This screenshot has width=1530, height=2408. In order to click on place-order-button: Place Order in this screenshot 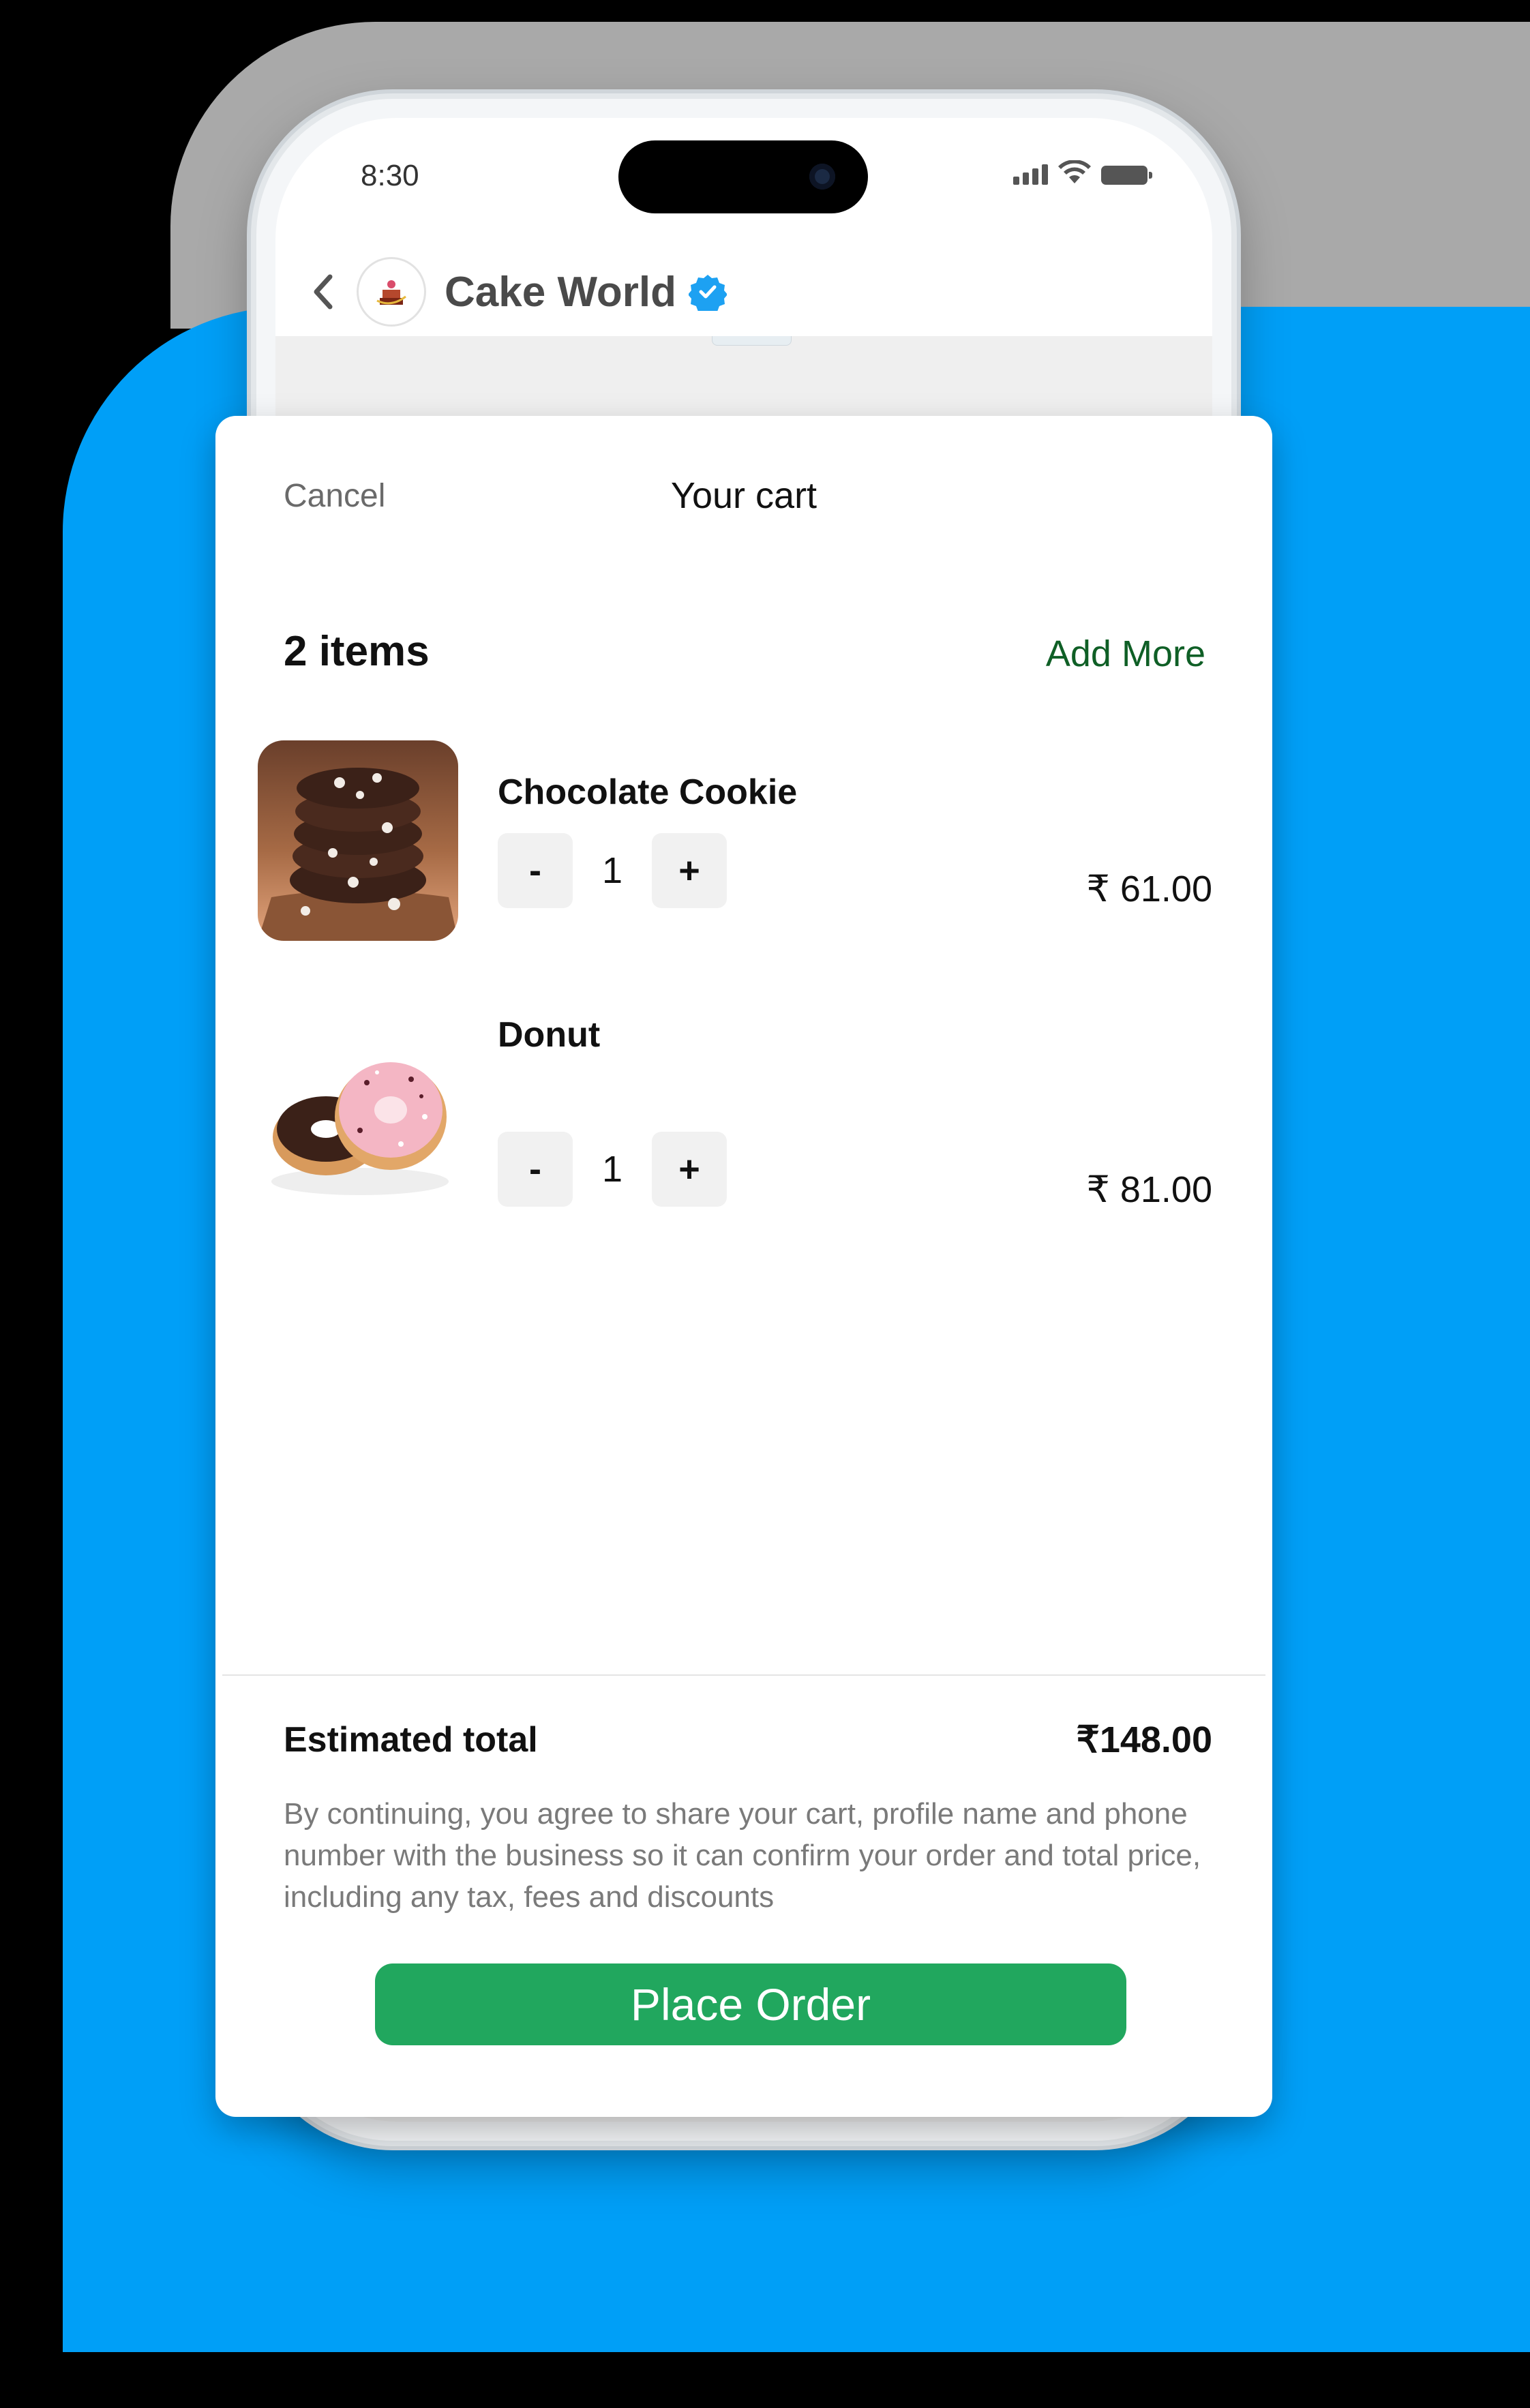, I will do `click(750, 2004)`.